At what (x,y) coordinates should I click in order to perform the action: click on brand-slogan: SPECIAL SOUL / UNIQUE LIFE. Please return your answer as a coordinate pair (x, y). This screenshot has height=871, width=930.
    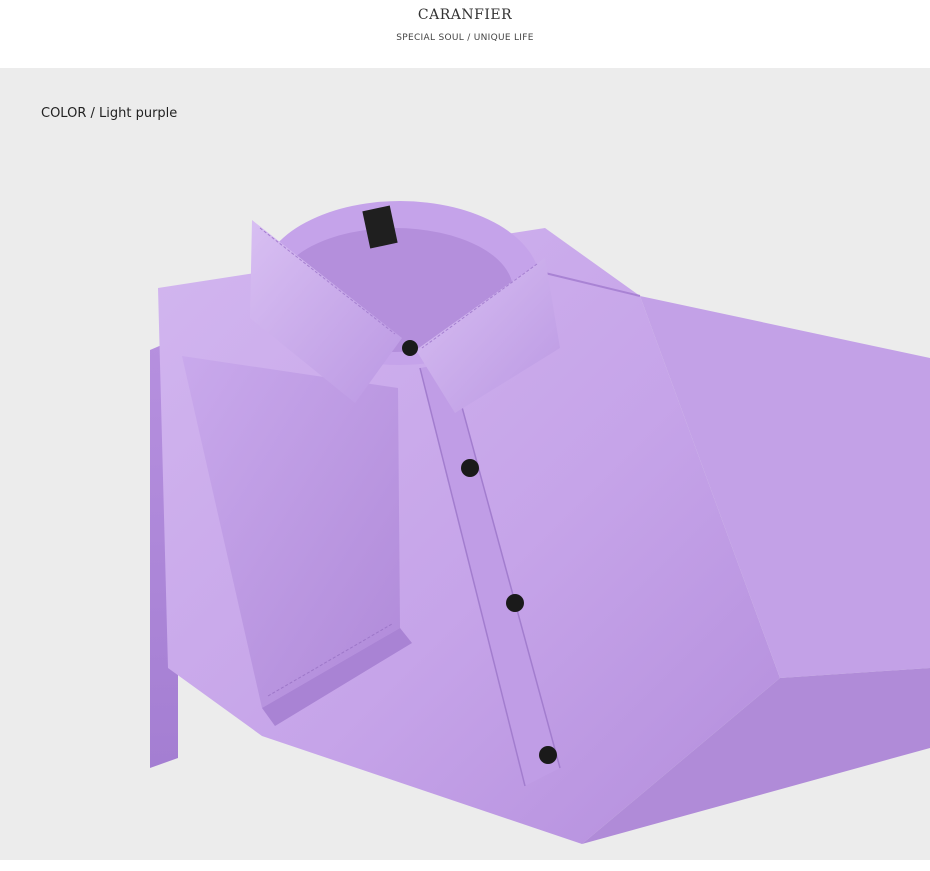
    Looking at the image, I should click on (465, 38).